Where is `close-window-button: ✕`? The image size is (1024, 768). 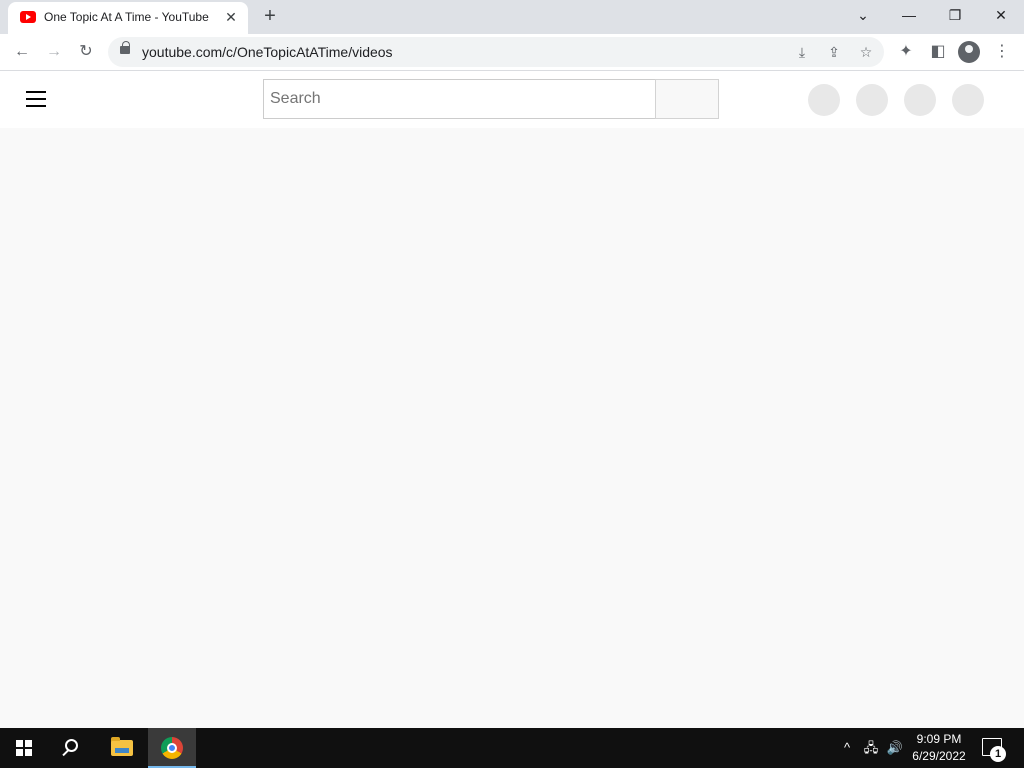
close-window-button: ✕ is located at coordinates (1001, 15).